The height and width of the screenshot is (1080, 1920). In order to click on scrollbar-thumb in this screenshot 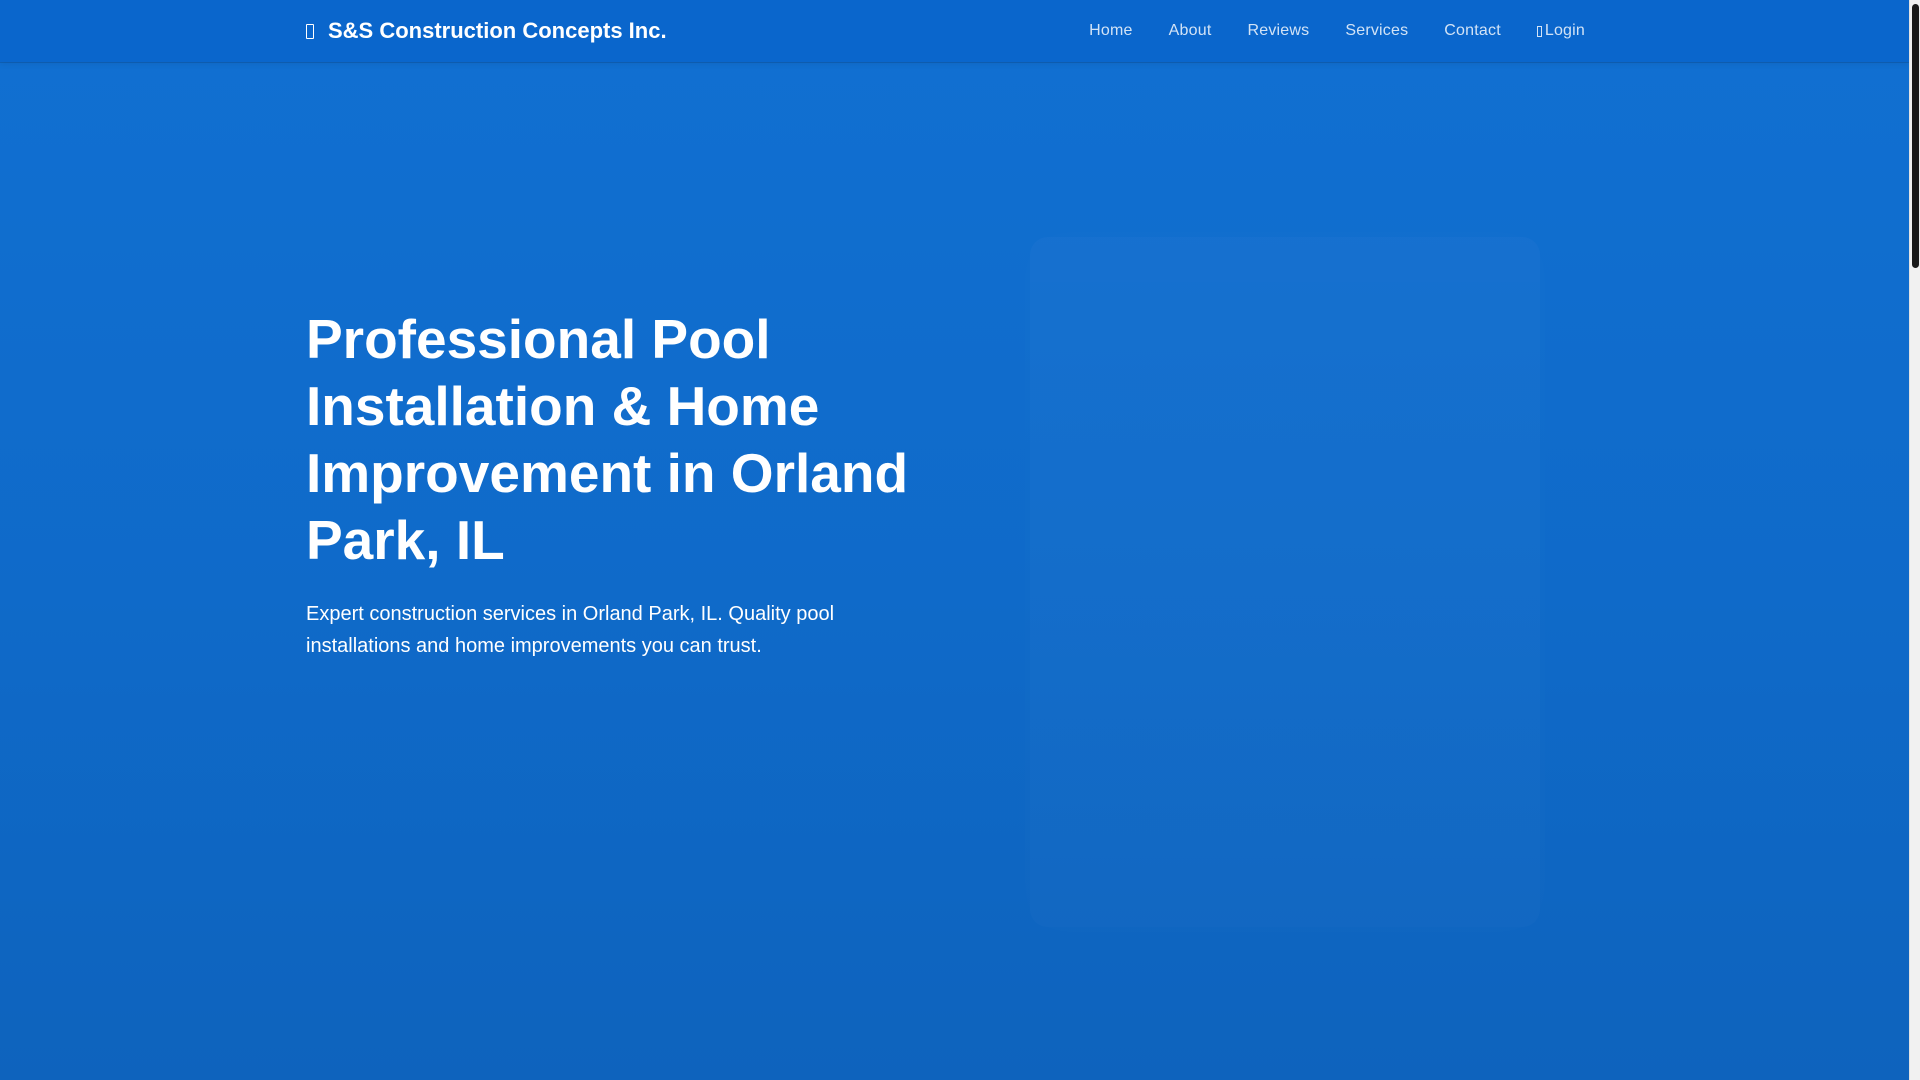, I will do `click(1915, 136)`.